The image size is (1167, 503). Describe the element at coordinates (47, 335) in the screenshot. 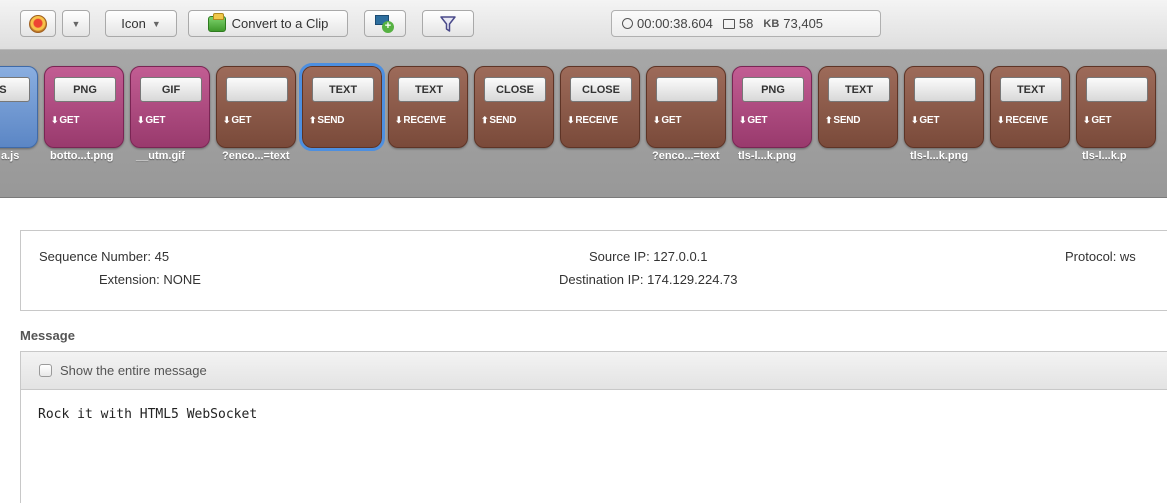

I see `message-section-title: Message` at that location.